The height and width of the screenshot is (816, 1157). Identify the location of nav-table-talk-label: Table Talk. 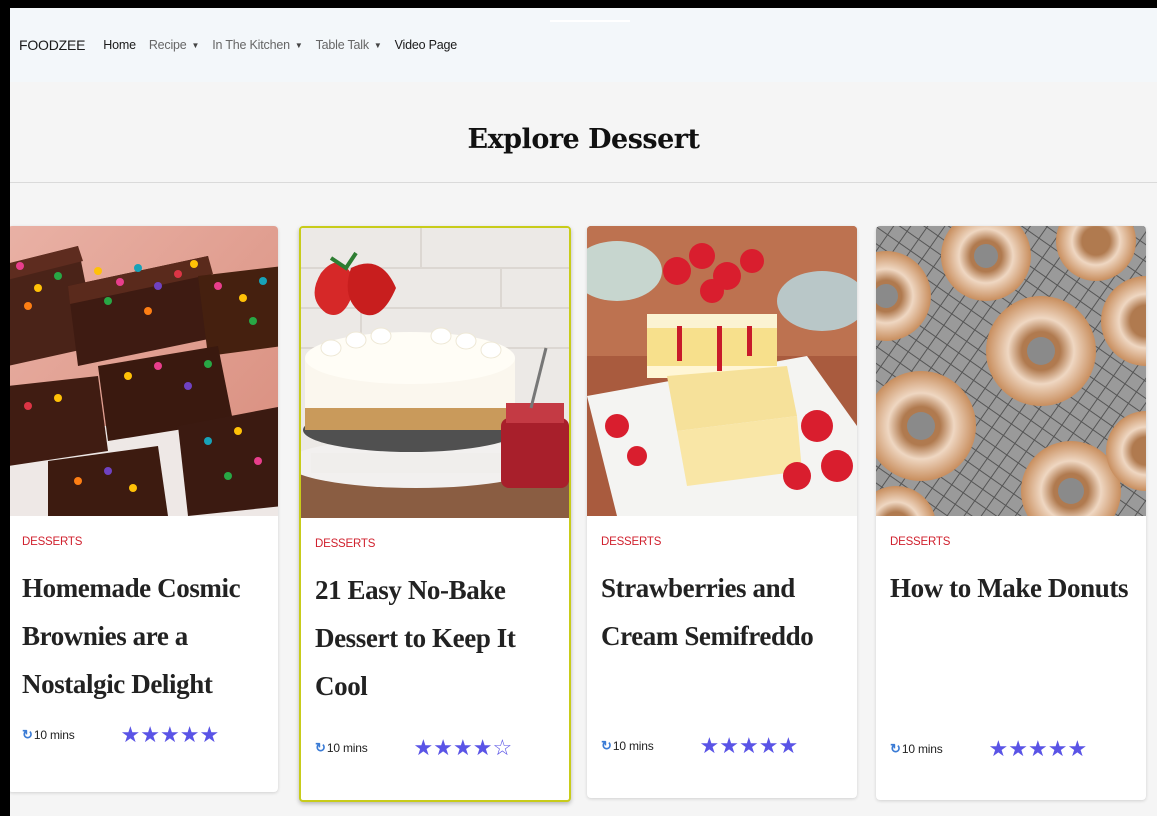
(342, 45).